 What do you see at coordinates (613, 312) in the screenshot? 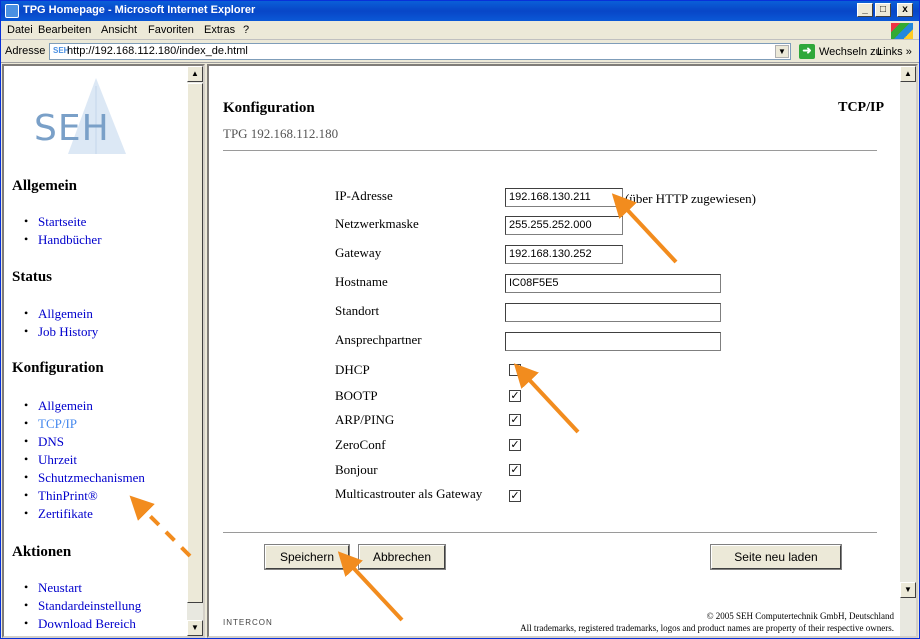
I see `standort-input` at bounding box center [613, 312].